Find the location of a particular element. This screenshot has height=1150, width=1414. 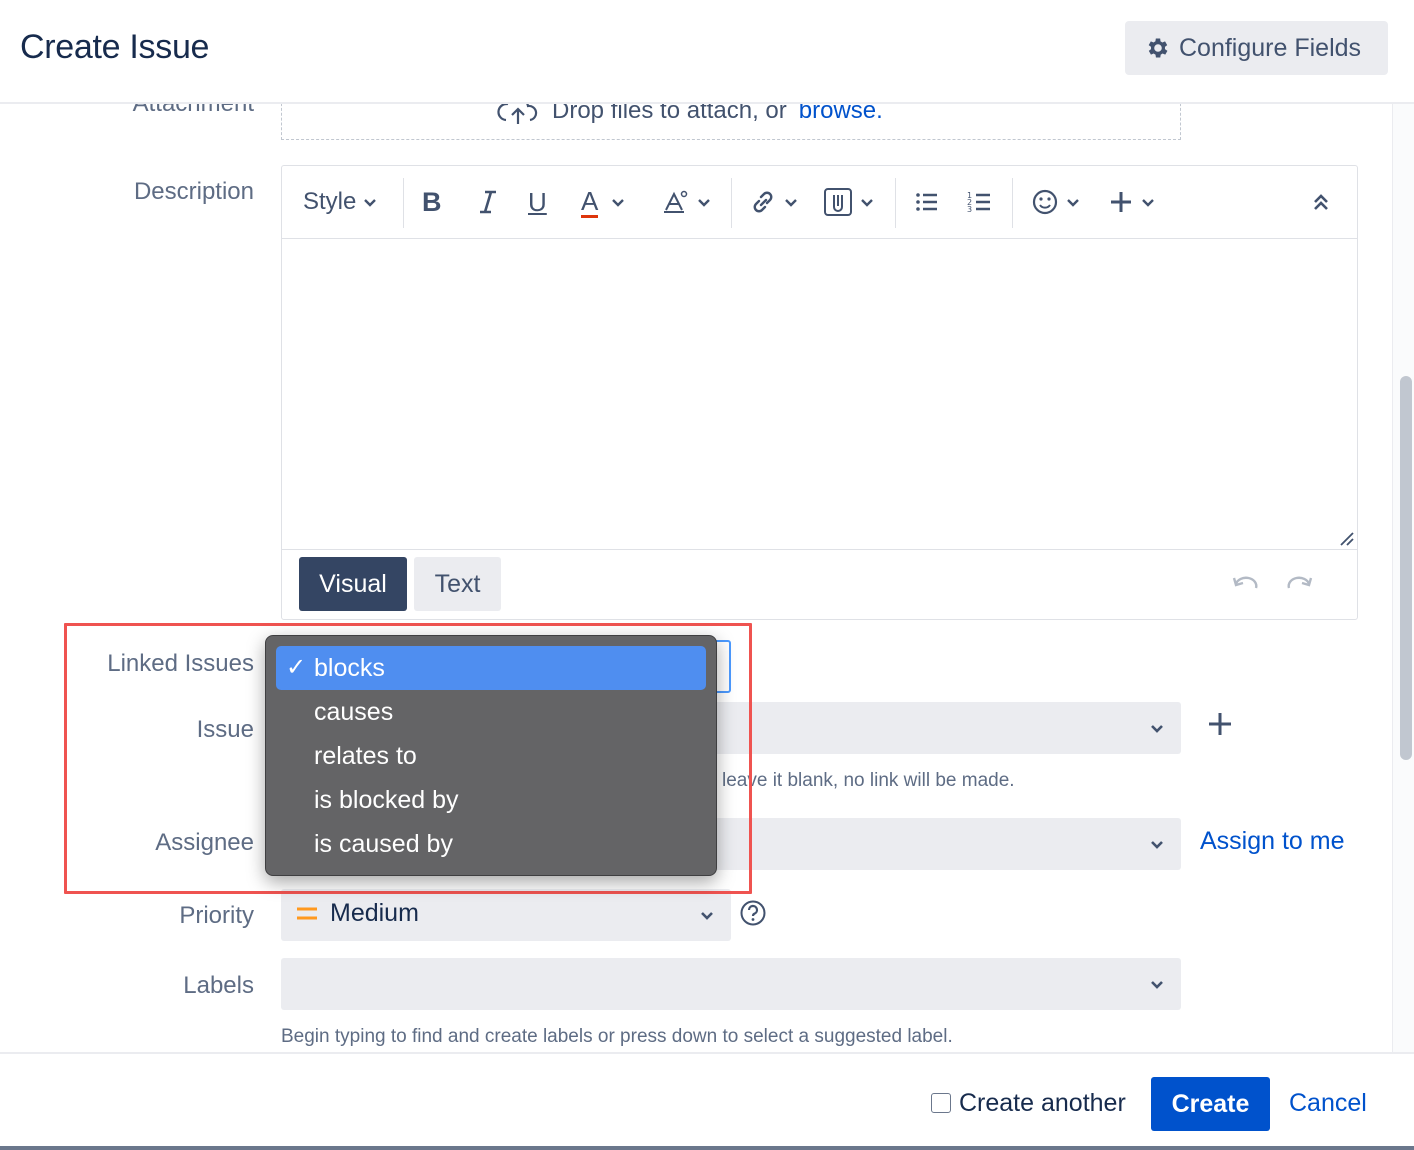

double-chevron-up-icon is located at coordinates (1321, 202).